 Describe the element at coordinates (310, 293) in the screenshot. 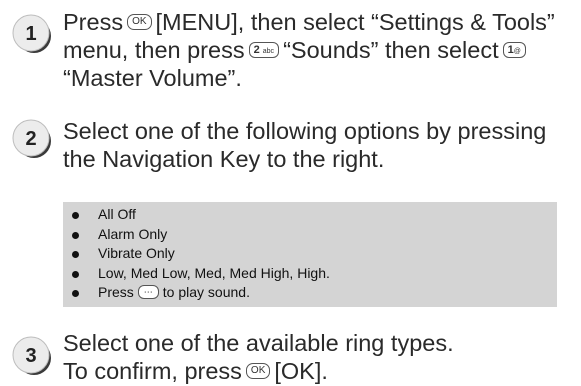

I see `option-item-play-sound: Press ⋯ to play sound.` at that location.